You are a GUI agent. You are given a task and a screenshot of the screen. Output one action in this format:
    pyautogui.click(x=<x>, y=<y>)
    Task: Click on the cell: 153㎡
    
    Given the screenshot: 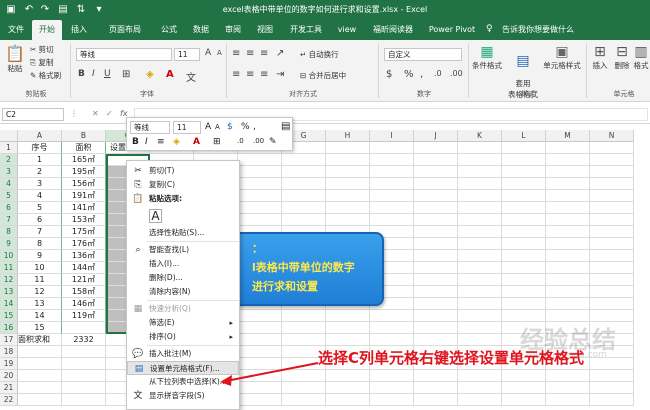 What is the action you would take?
    pyautogui.click(x=84, y=220)
    